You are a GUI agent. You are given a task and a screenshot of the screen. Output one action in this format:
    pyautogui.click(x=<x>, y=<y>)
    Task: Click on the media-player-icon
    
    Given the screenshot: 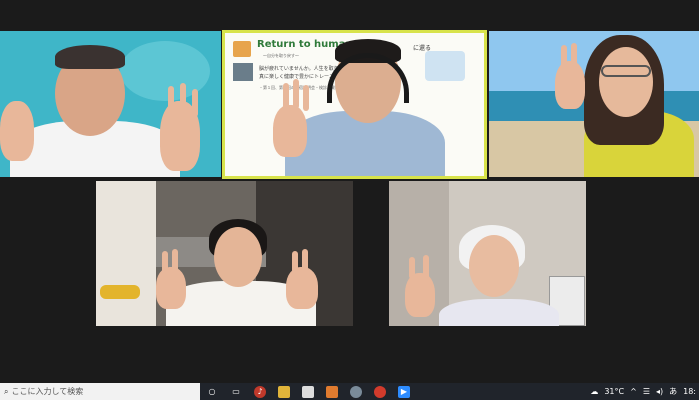 What is the action you would take?
    pyautogui.click(x=332, y=391)
    